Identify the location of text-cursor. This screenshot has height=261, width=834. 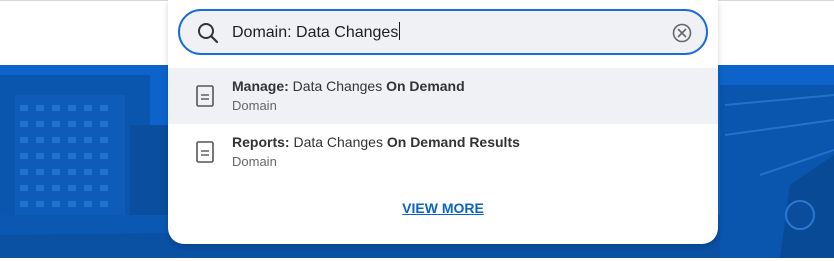
(400, 31).